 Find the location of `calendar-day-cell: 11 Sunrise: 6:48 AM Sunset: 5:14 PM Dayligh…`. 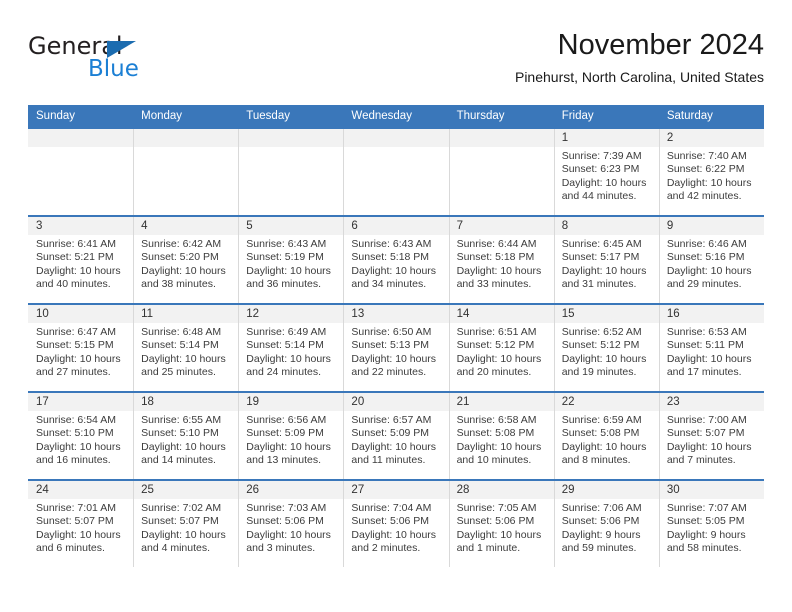

calendar-day-cell: 11 Sunrise: 6:48 AM Sunset: 5:14 PM Dayligh… is located at coordinates (186, 347).